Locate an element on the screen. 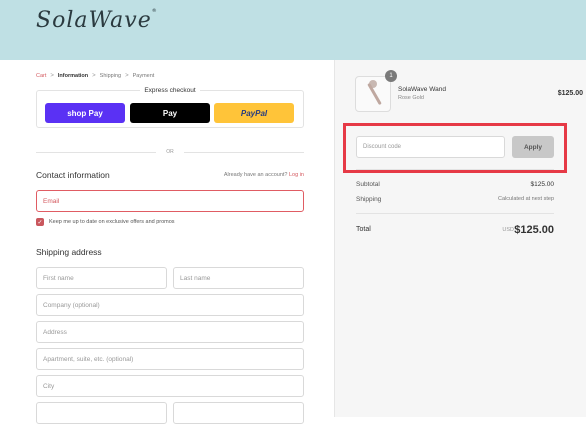  product-thumbnail is located at coordinates (373, 94).